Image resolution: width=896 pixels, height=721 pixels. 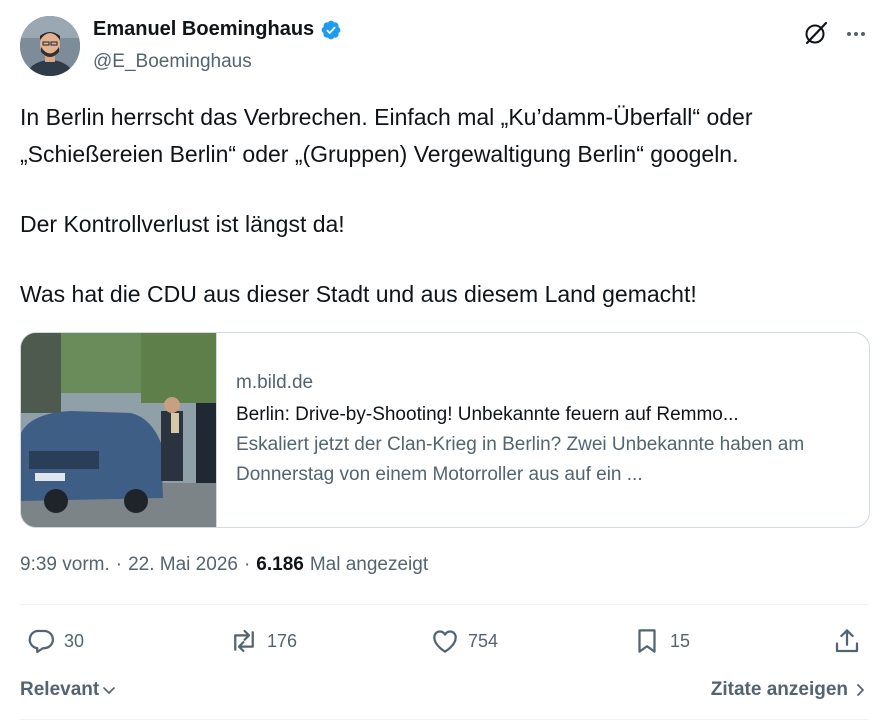 I want to click on chevron-right-icon, so click(x=860, y=690).